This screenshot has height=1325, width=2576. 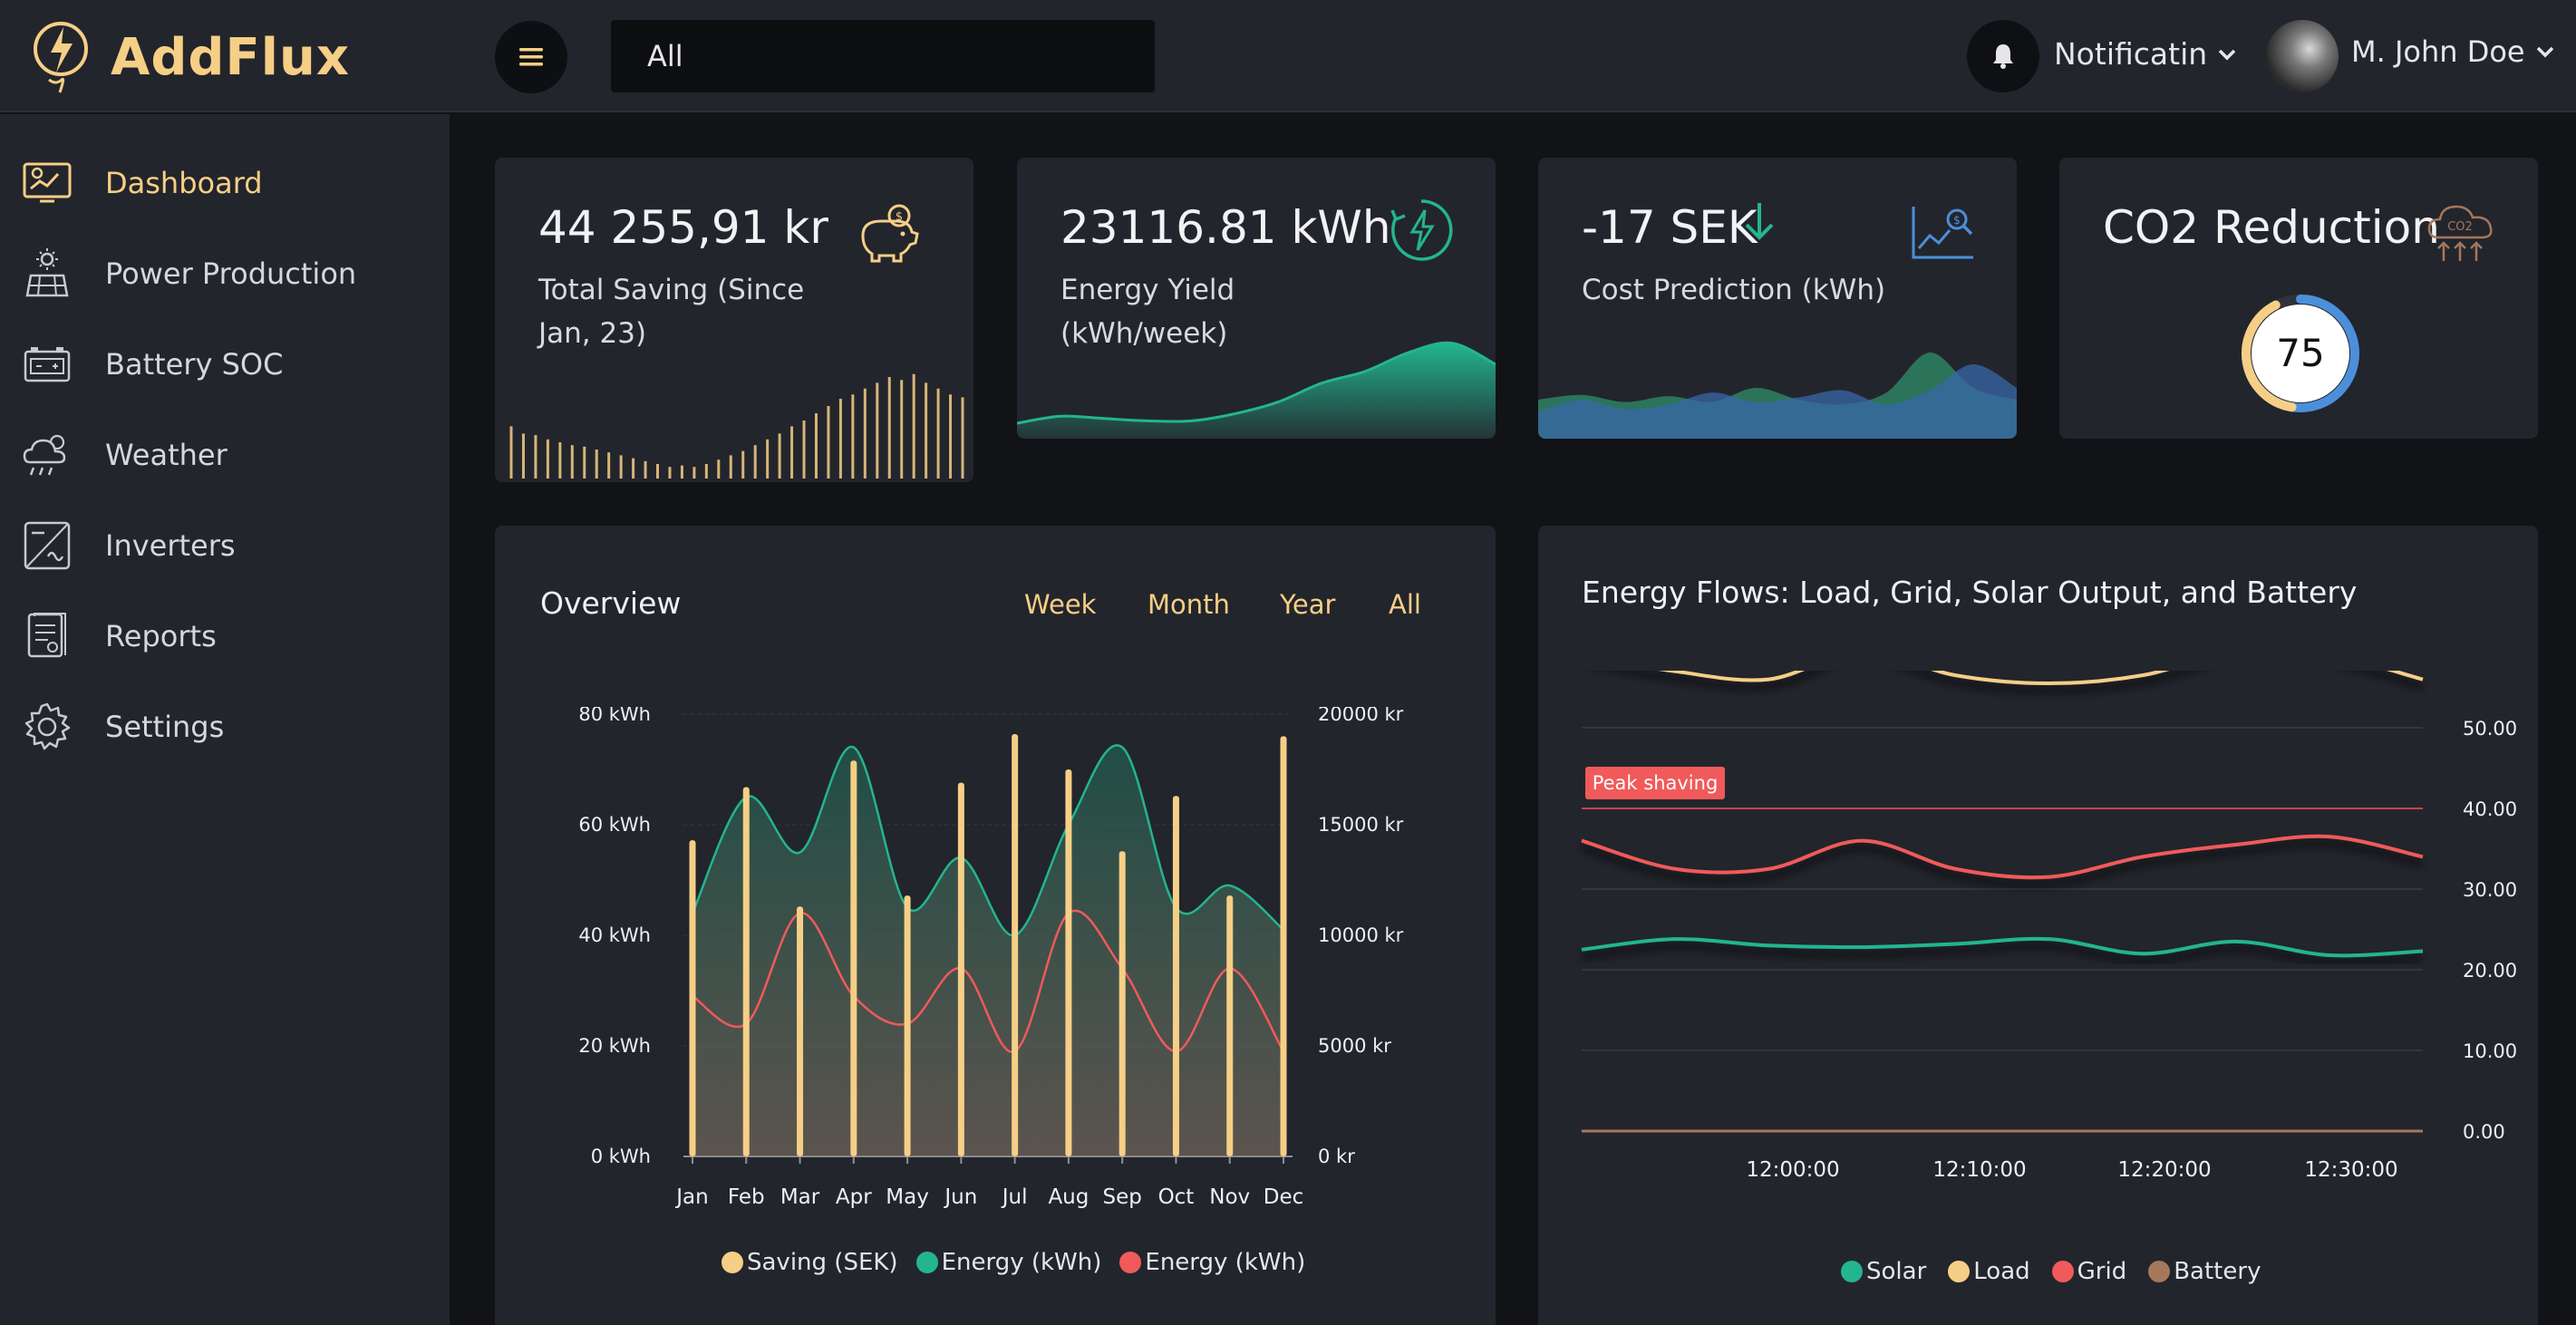 I want to click on notification-dropdown: Notificatin, so click(x=2145, y=54).